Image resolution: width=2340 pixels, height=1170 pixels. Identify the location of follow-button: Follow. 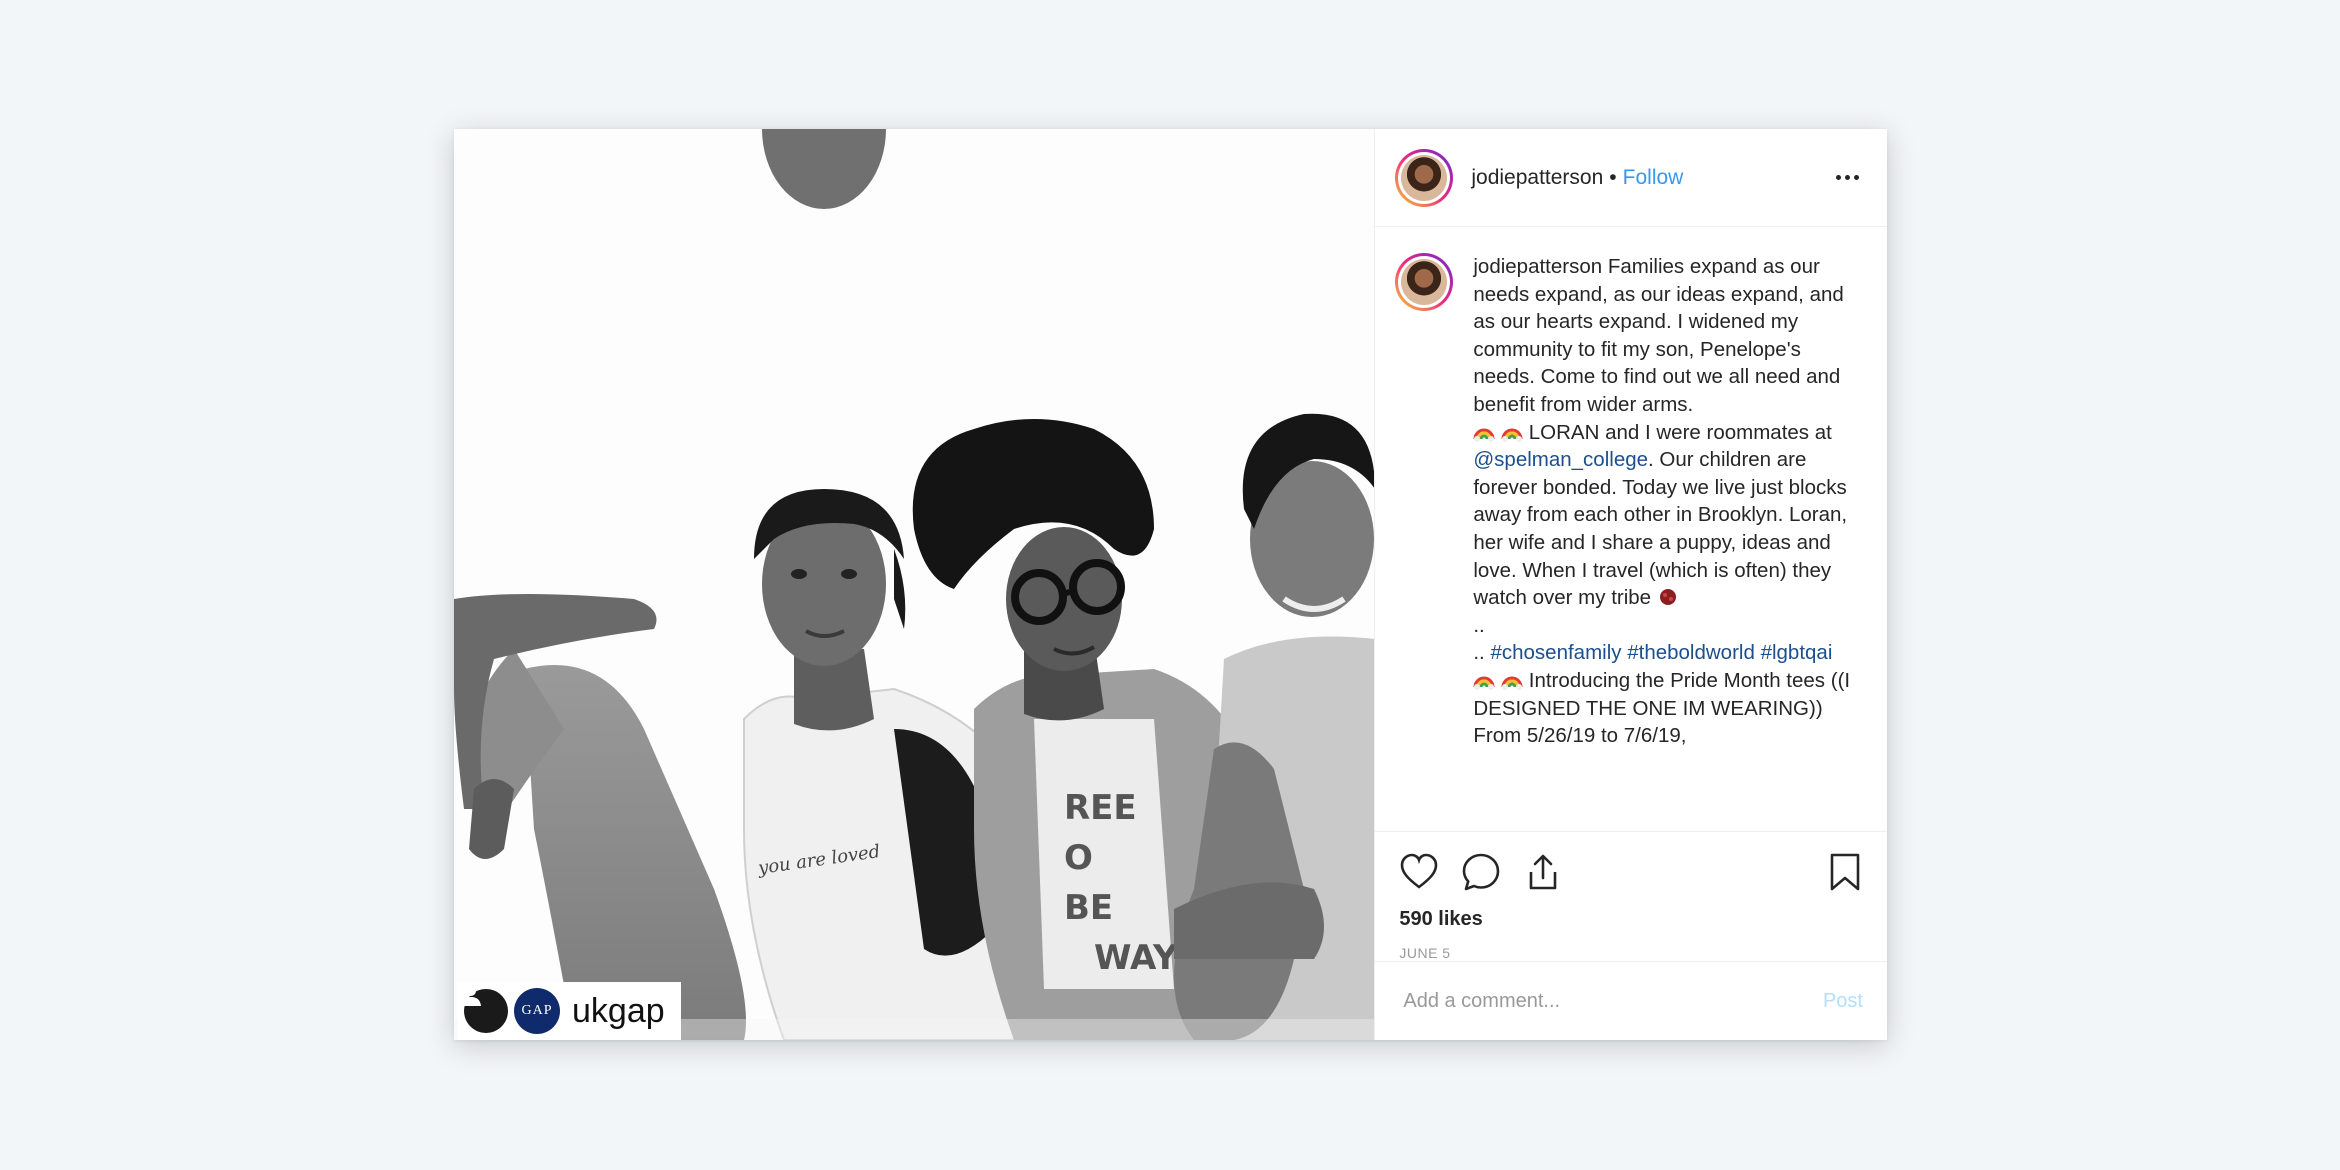
(1653, 178).